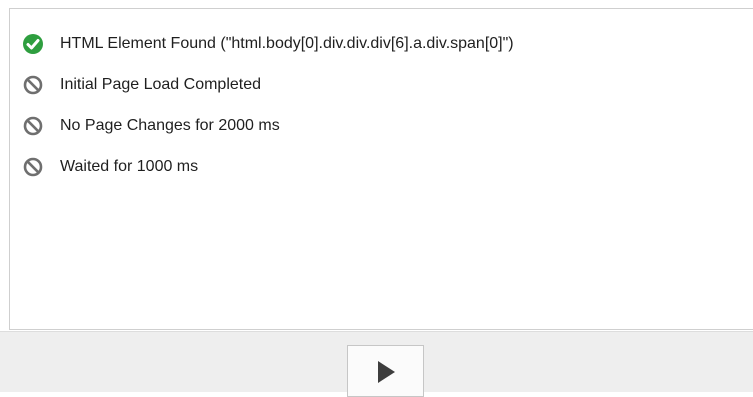 The image size is (753, 397). Describe the element at coordinates (170, 125) in the screenshot. I see `condition-label: No Page Changes for 2000 ms` at that location.